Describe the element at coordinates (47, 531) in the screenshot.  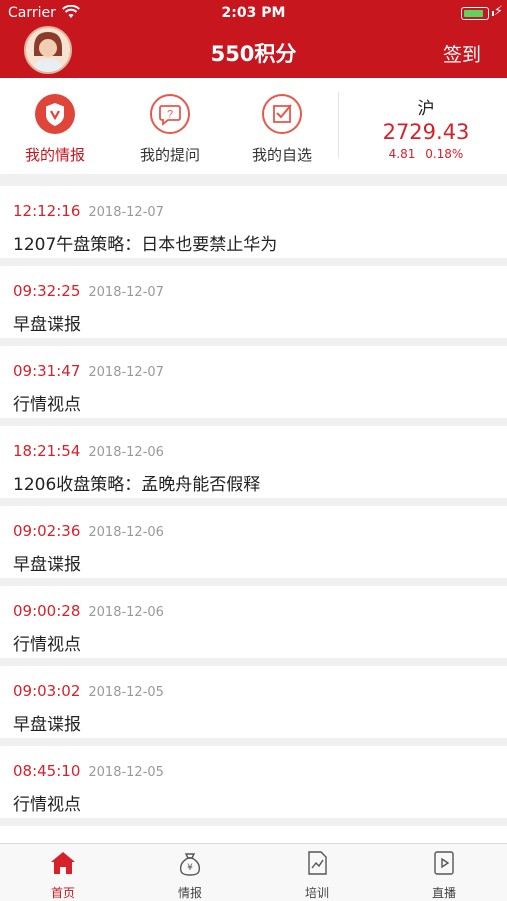
I see `item-time: 09:02:36` at that location.